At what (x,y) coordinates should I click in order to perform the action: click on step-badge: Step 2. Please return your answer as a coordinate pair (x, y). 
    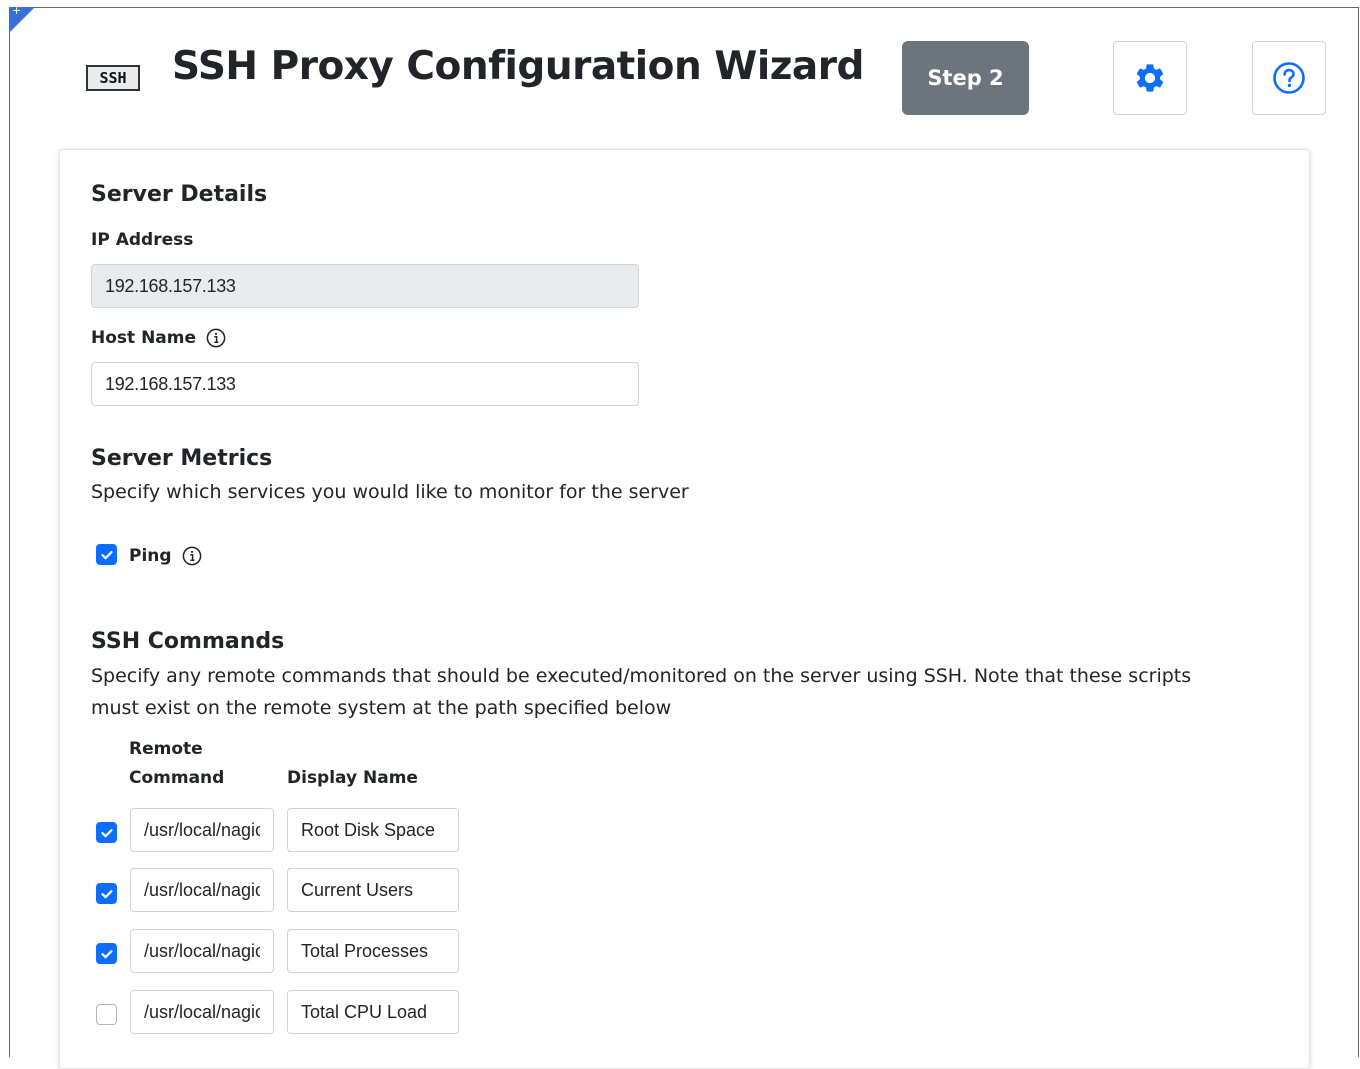
    Looking at the image, I should click on (965, 78).